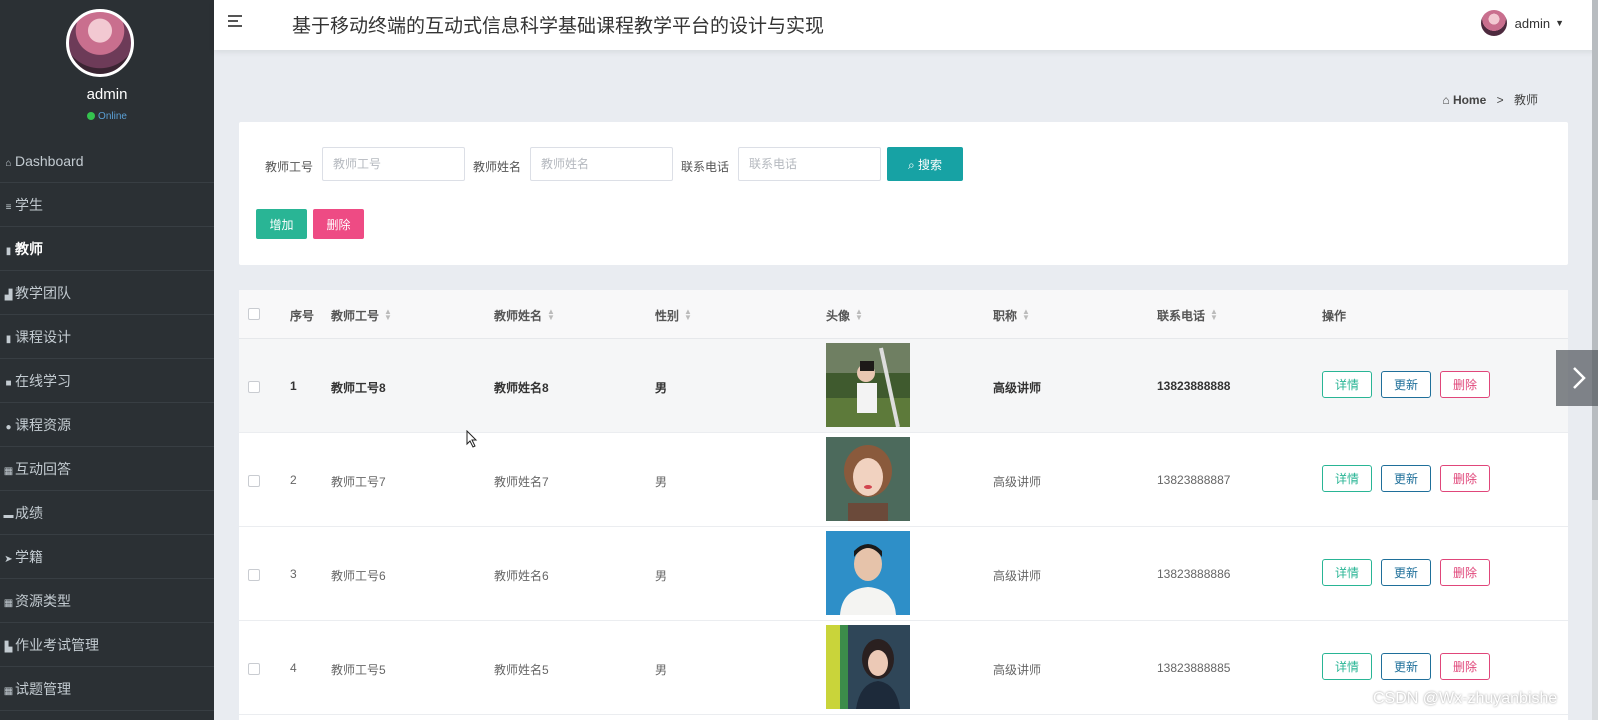  What do you see at coordinates (358, 670) in the screenshot?
I see `cell-teacher-id: 教师工号5` at bounding box center [358, 670].